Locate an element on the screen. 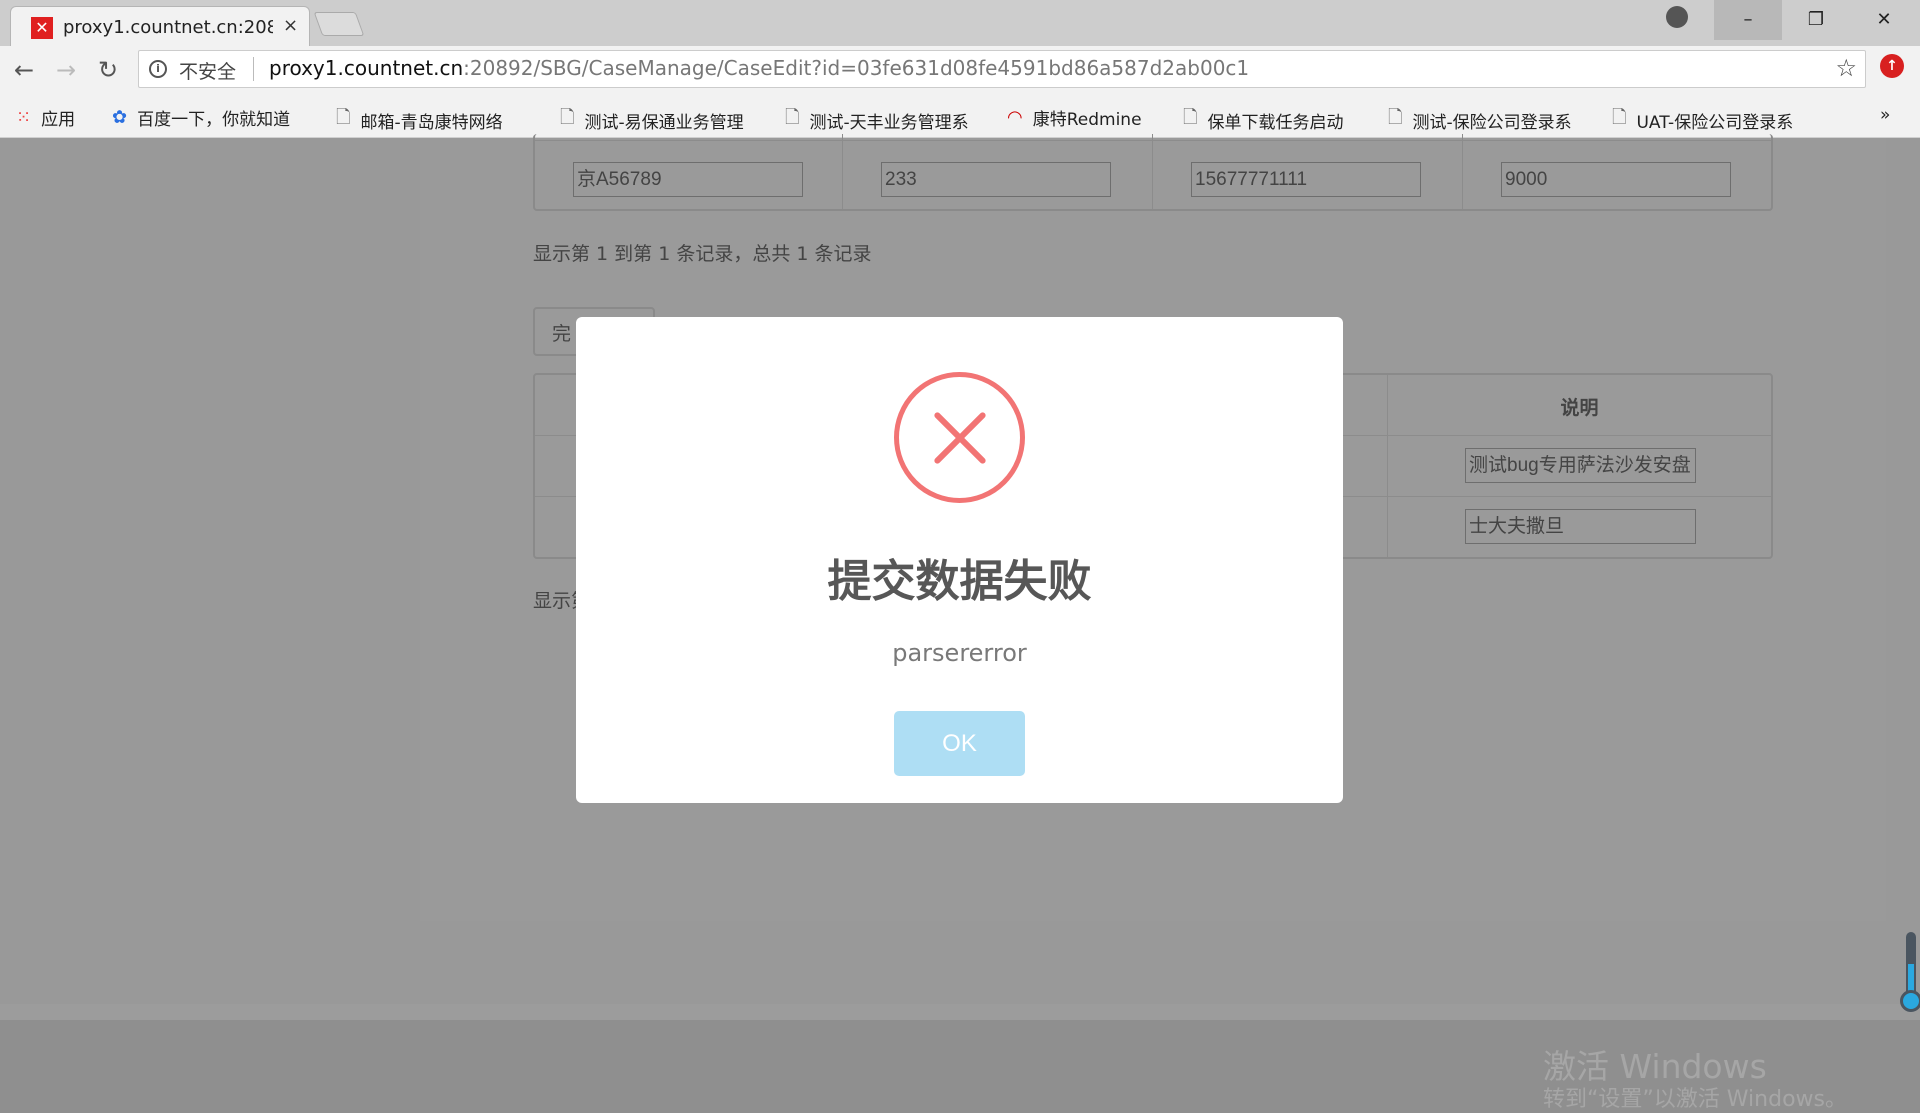 Image resolution: width=1920 pixels, height=1113 pixels. tab-close-icon: × is located at coordinates (290, 25).